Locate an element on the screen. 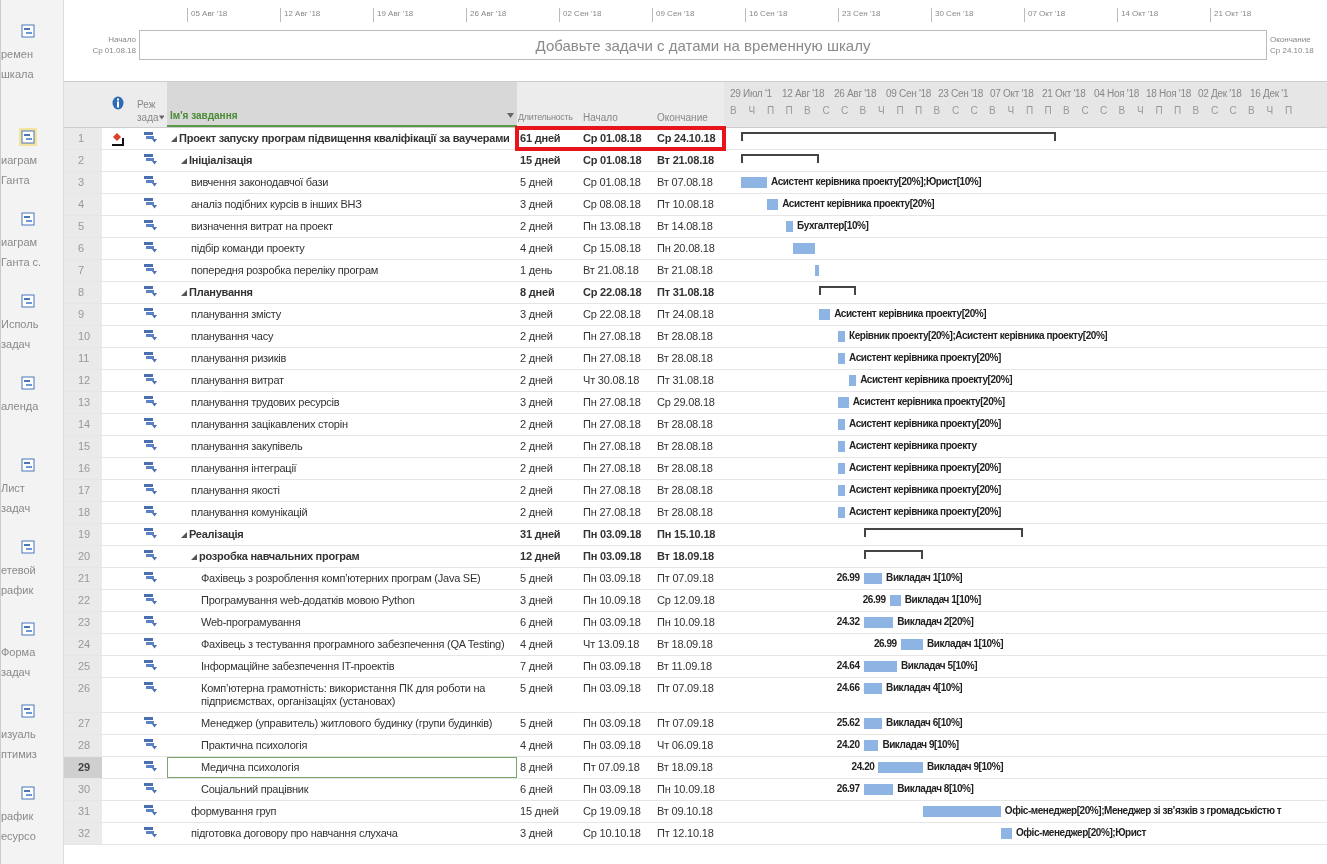 The width and height of the screenshot is (1327, 864). row-number: 11 is located at coordinates (83, 358).